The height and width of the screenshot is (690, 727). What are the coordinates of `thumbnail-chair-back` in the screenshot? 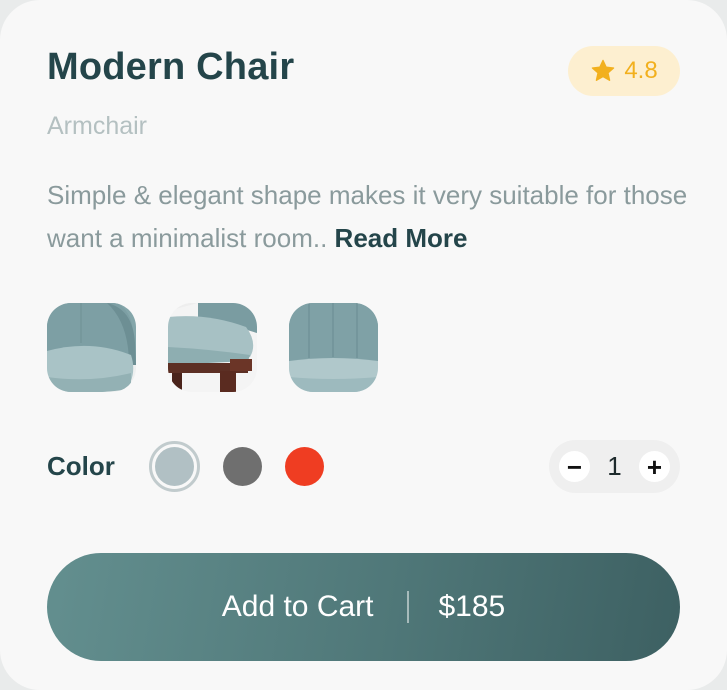 It's located at (333, 347).